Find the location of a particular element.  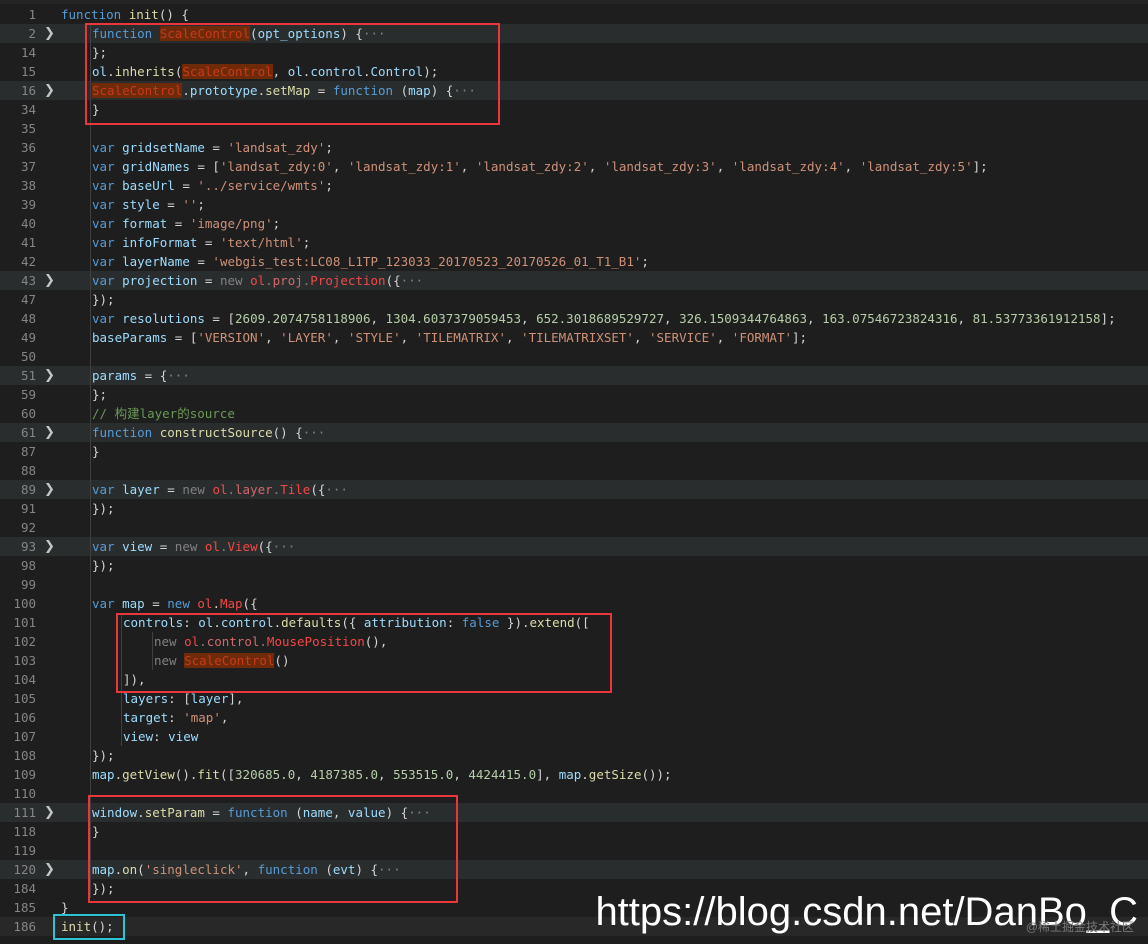

code-line: 41 var infoFormat = 'text/html'; is located at coordinates (574, 242).